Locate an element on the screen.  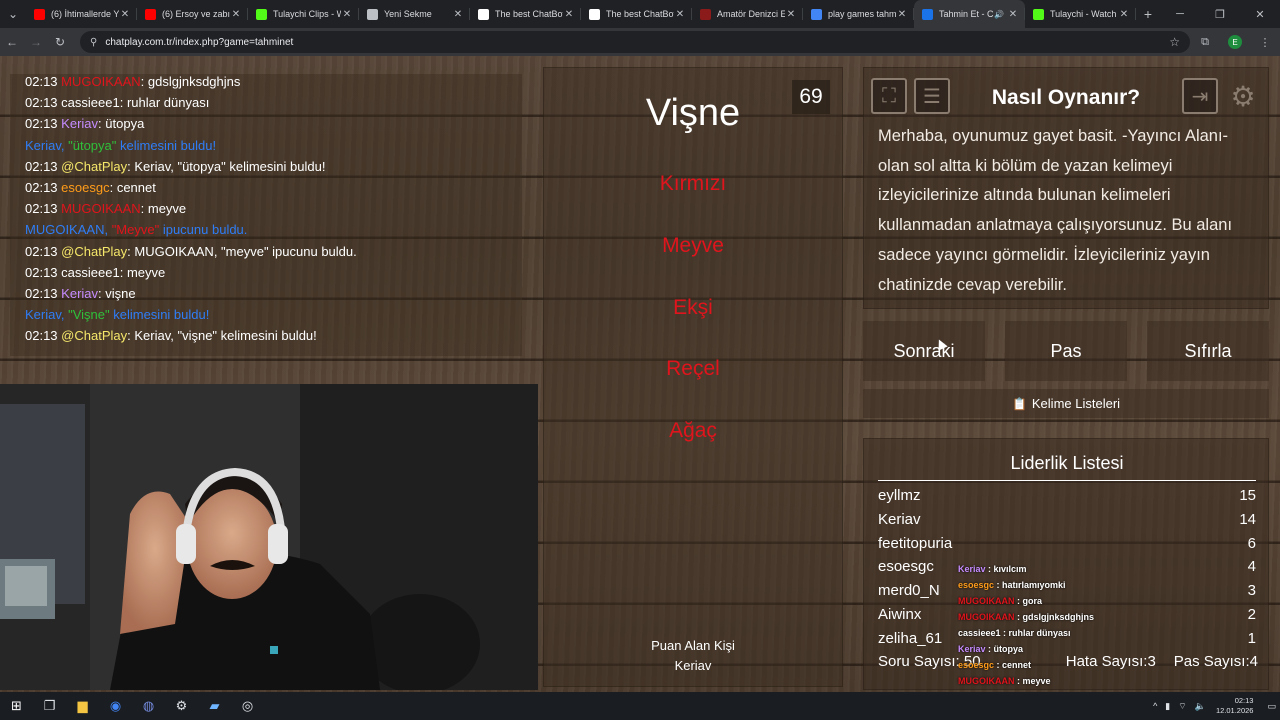
settings-icon: ⚙ is located at coordinates (181, 706).